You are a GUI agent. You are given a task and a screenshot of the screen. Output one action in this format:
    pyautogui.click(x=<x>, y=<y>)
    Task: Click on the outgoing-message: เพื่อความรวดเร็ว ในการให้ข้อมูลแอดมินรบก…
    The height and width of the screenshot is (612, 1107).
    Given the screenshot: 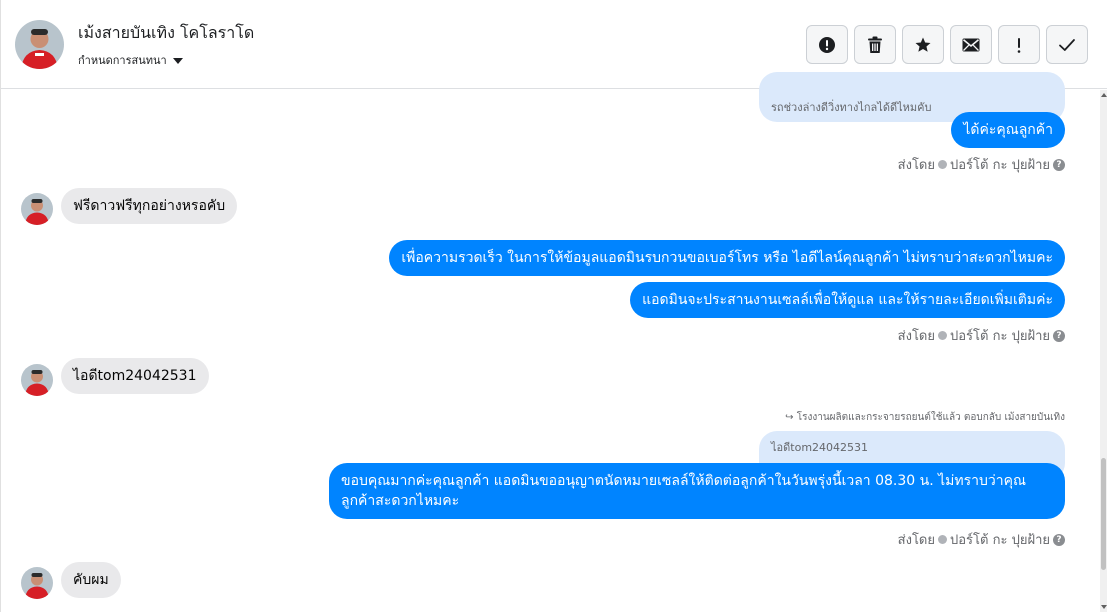 What is the action you would take?
    pyautogui.click(x=727, y=258)
    